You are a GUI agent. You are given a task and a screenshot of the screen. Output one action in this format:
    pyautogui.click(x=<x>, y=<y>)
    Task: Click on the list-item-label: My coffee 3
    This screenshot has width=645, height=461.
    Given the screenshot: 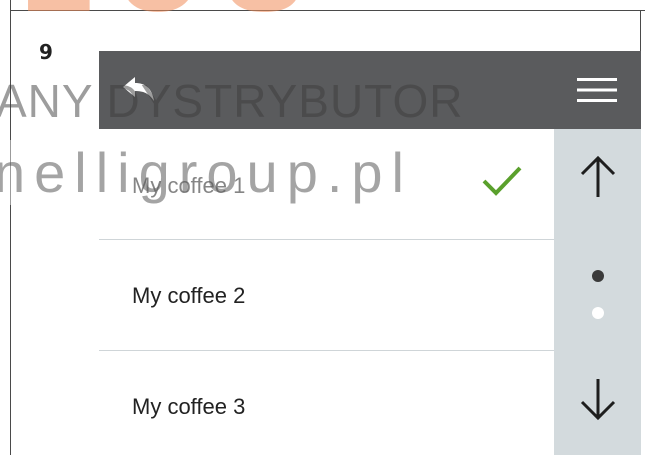 What is the action you would take?
    pyautogui.click(x=189, y=406)
    